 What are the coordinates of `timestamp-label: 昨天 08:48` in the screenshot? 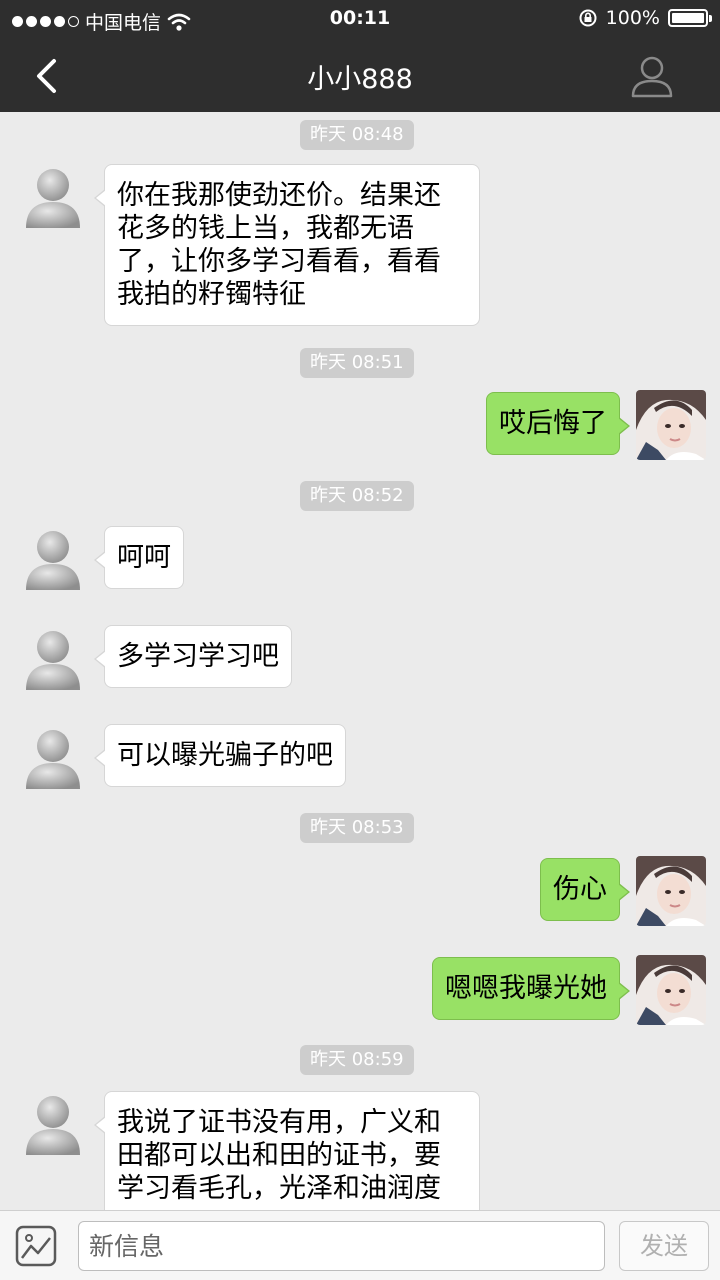 It's located at (357, 135).